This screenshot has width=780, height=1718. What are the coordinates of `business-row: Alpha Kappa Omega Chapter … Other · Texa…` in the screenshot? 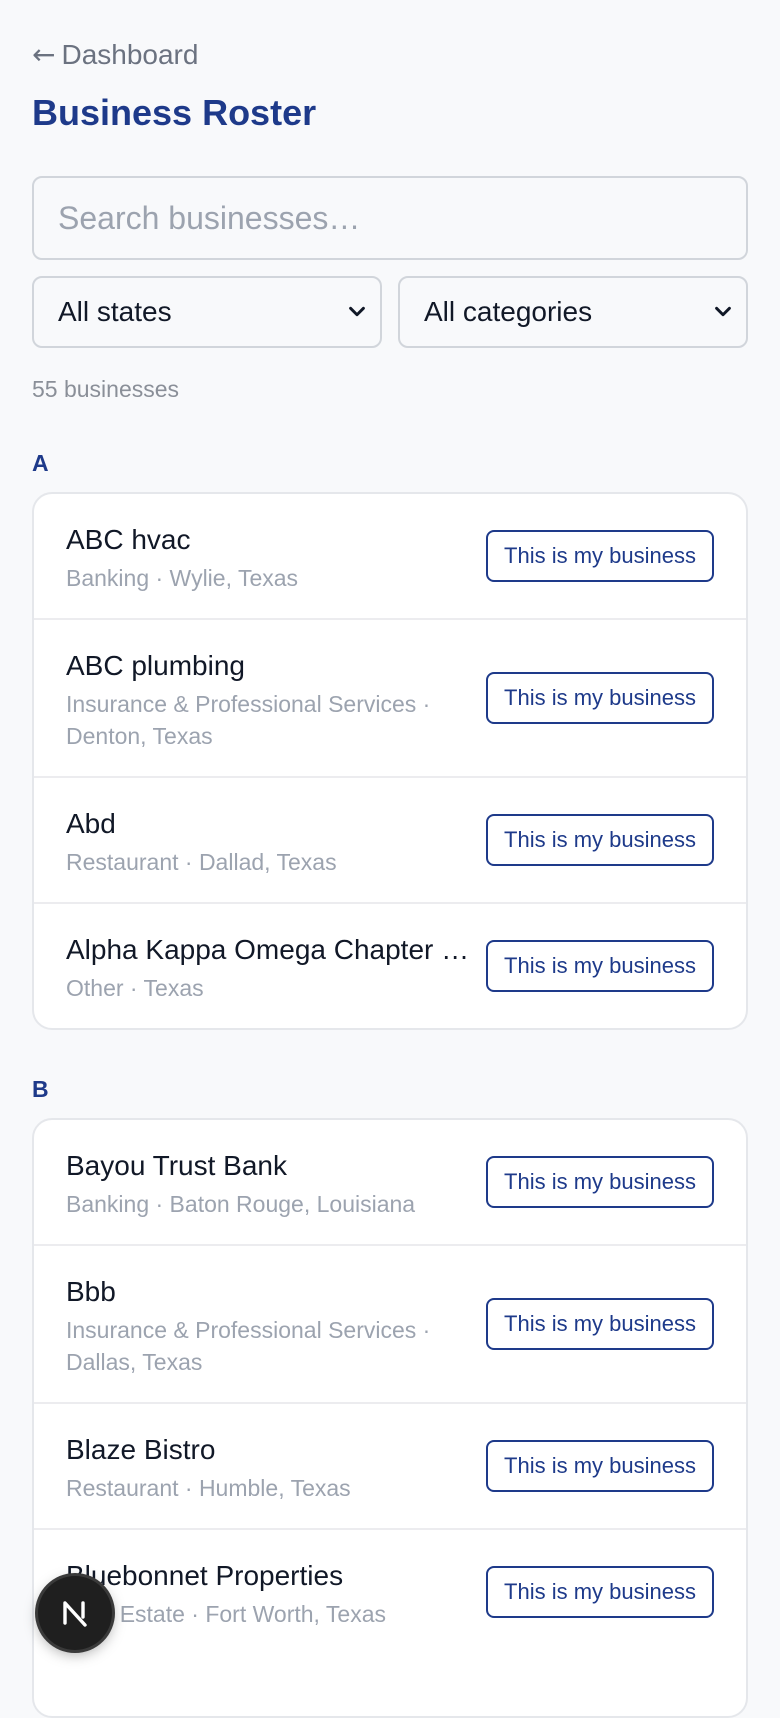 It's located at (390, 966).